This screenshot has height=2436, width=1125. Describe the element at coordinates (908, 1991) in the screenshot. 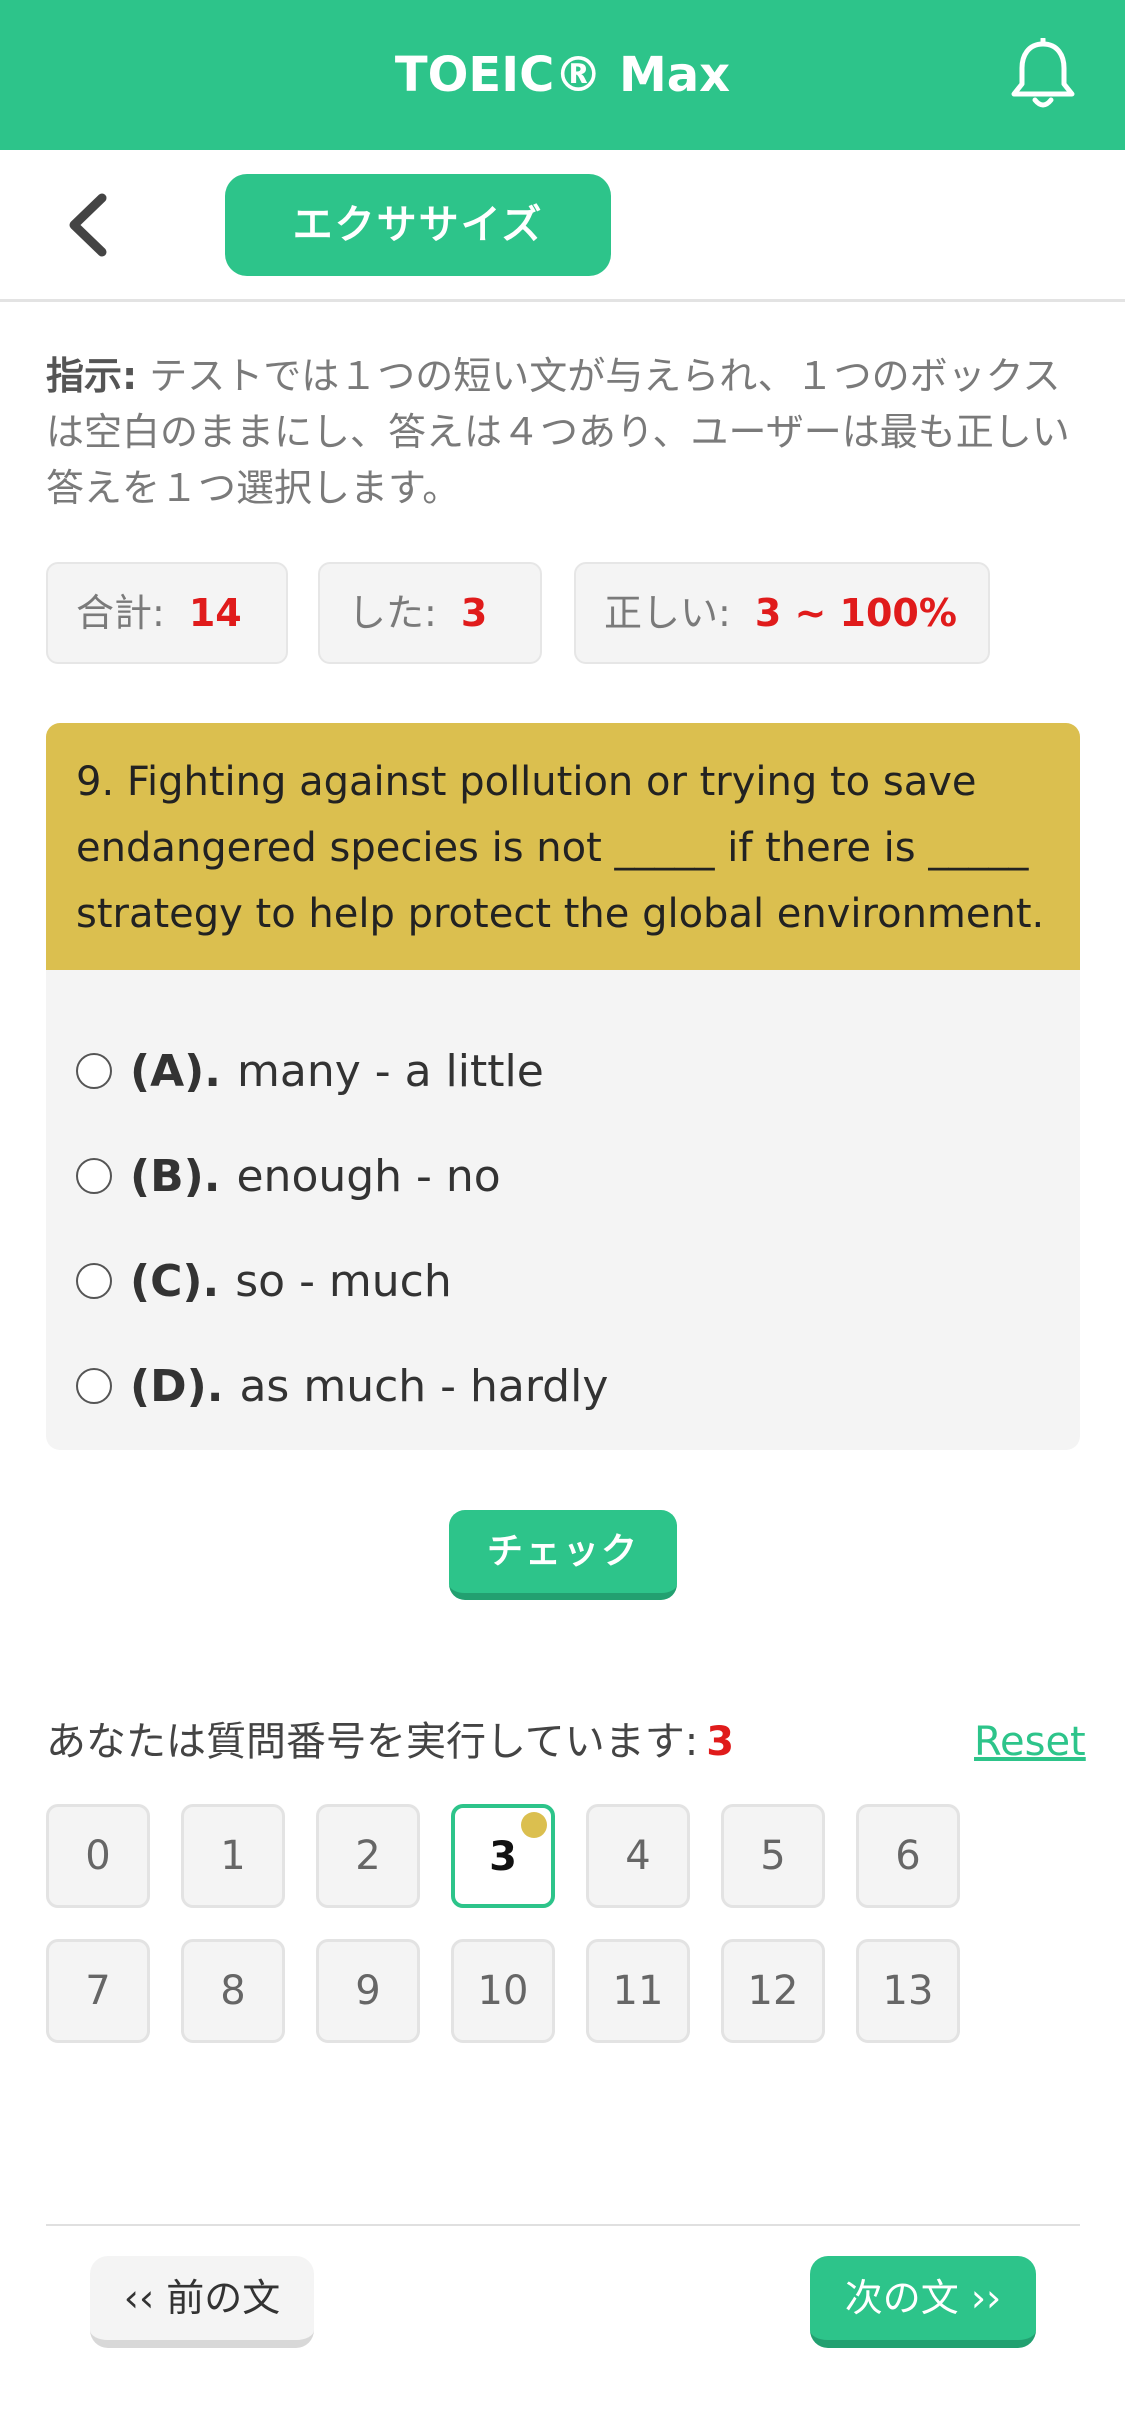

I see `question-number-button: 13` at that location.